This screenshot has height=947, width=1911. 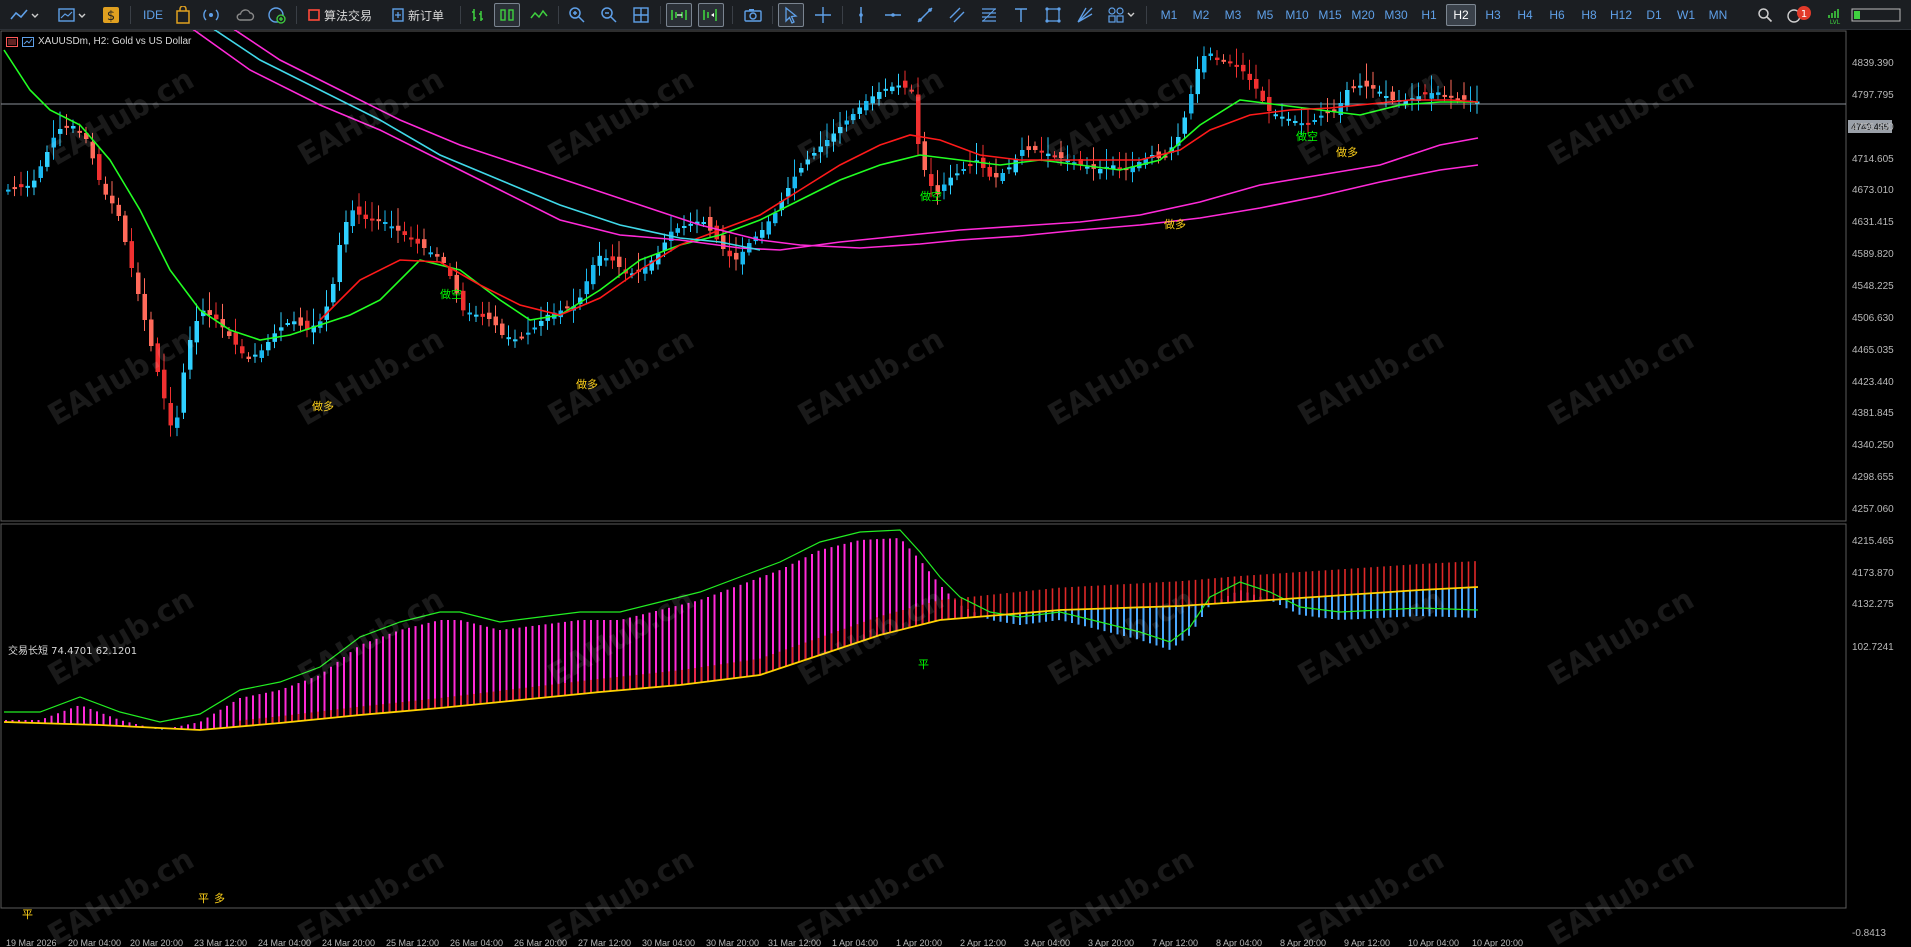 I want to click on zoom-in-icon, so click(x=577, y=15).